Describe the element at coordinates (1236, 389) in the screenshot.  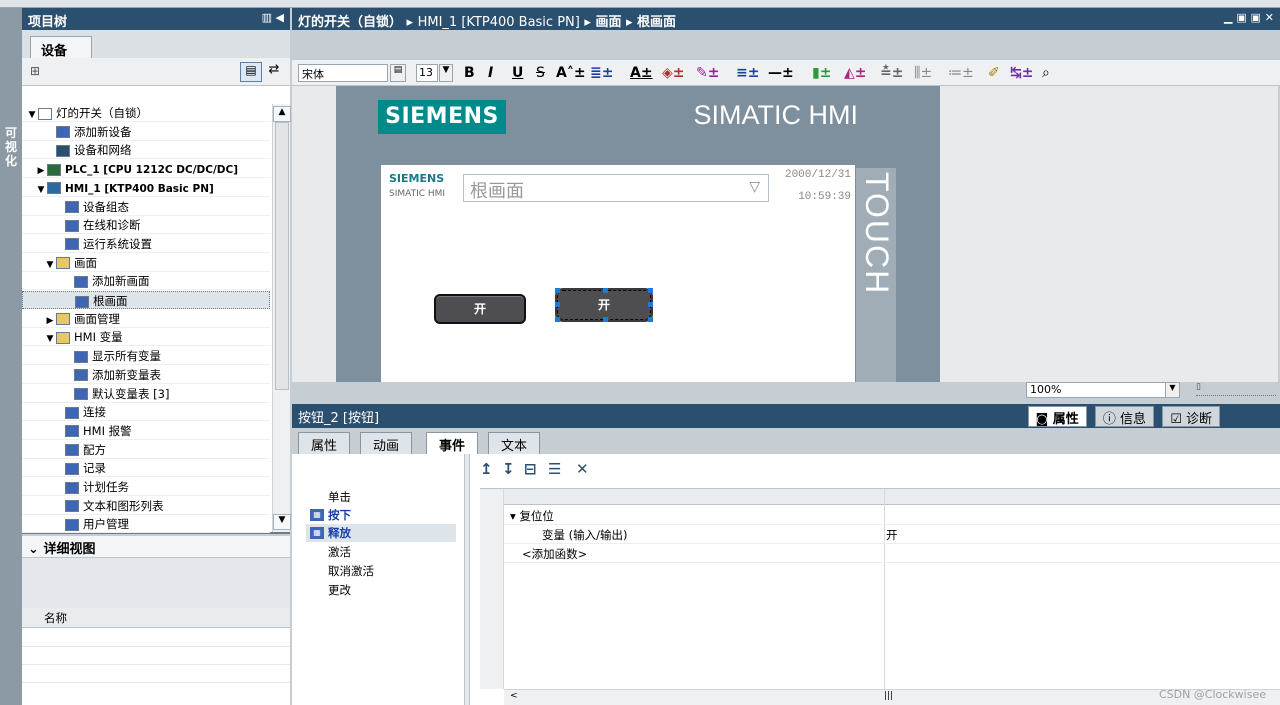
I see `zoom-slider: ▯` at that location.